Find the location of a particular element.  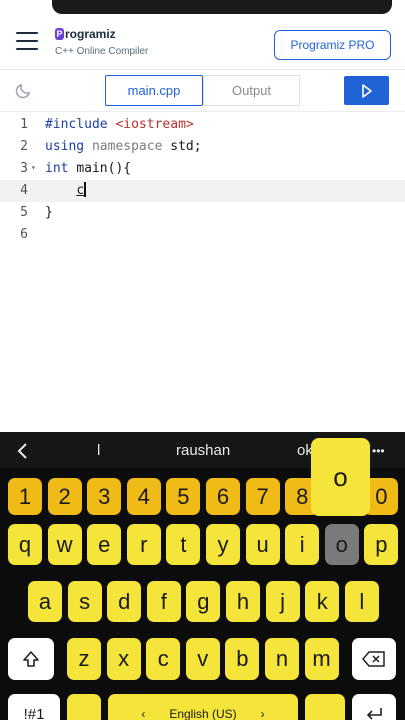

code-text: #include <iostream> is located at coordinates (119, 124).